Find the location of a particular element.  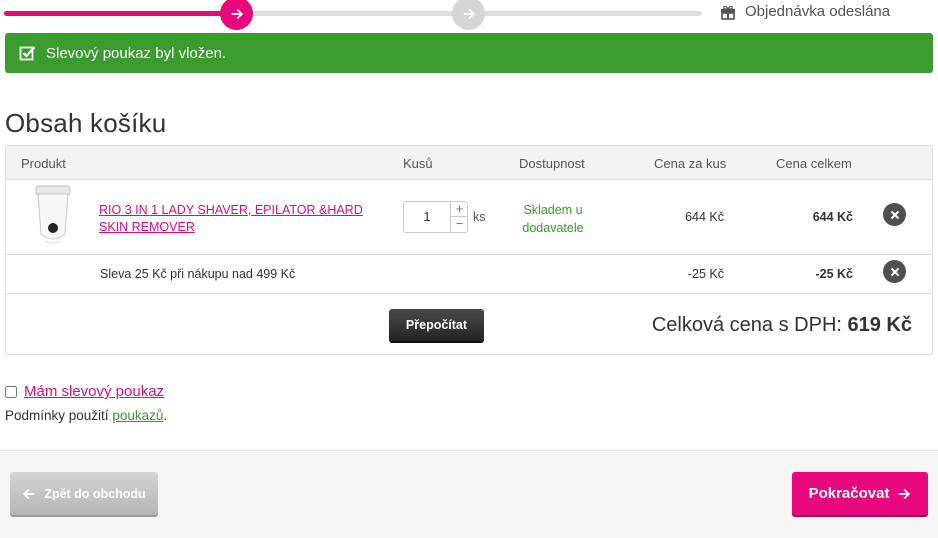

continue-button: Pokračovat is located at coordinates (860, 493).